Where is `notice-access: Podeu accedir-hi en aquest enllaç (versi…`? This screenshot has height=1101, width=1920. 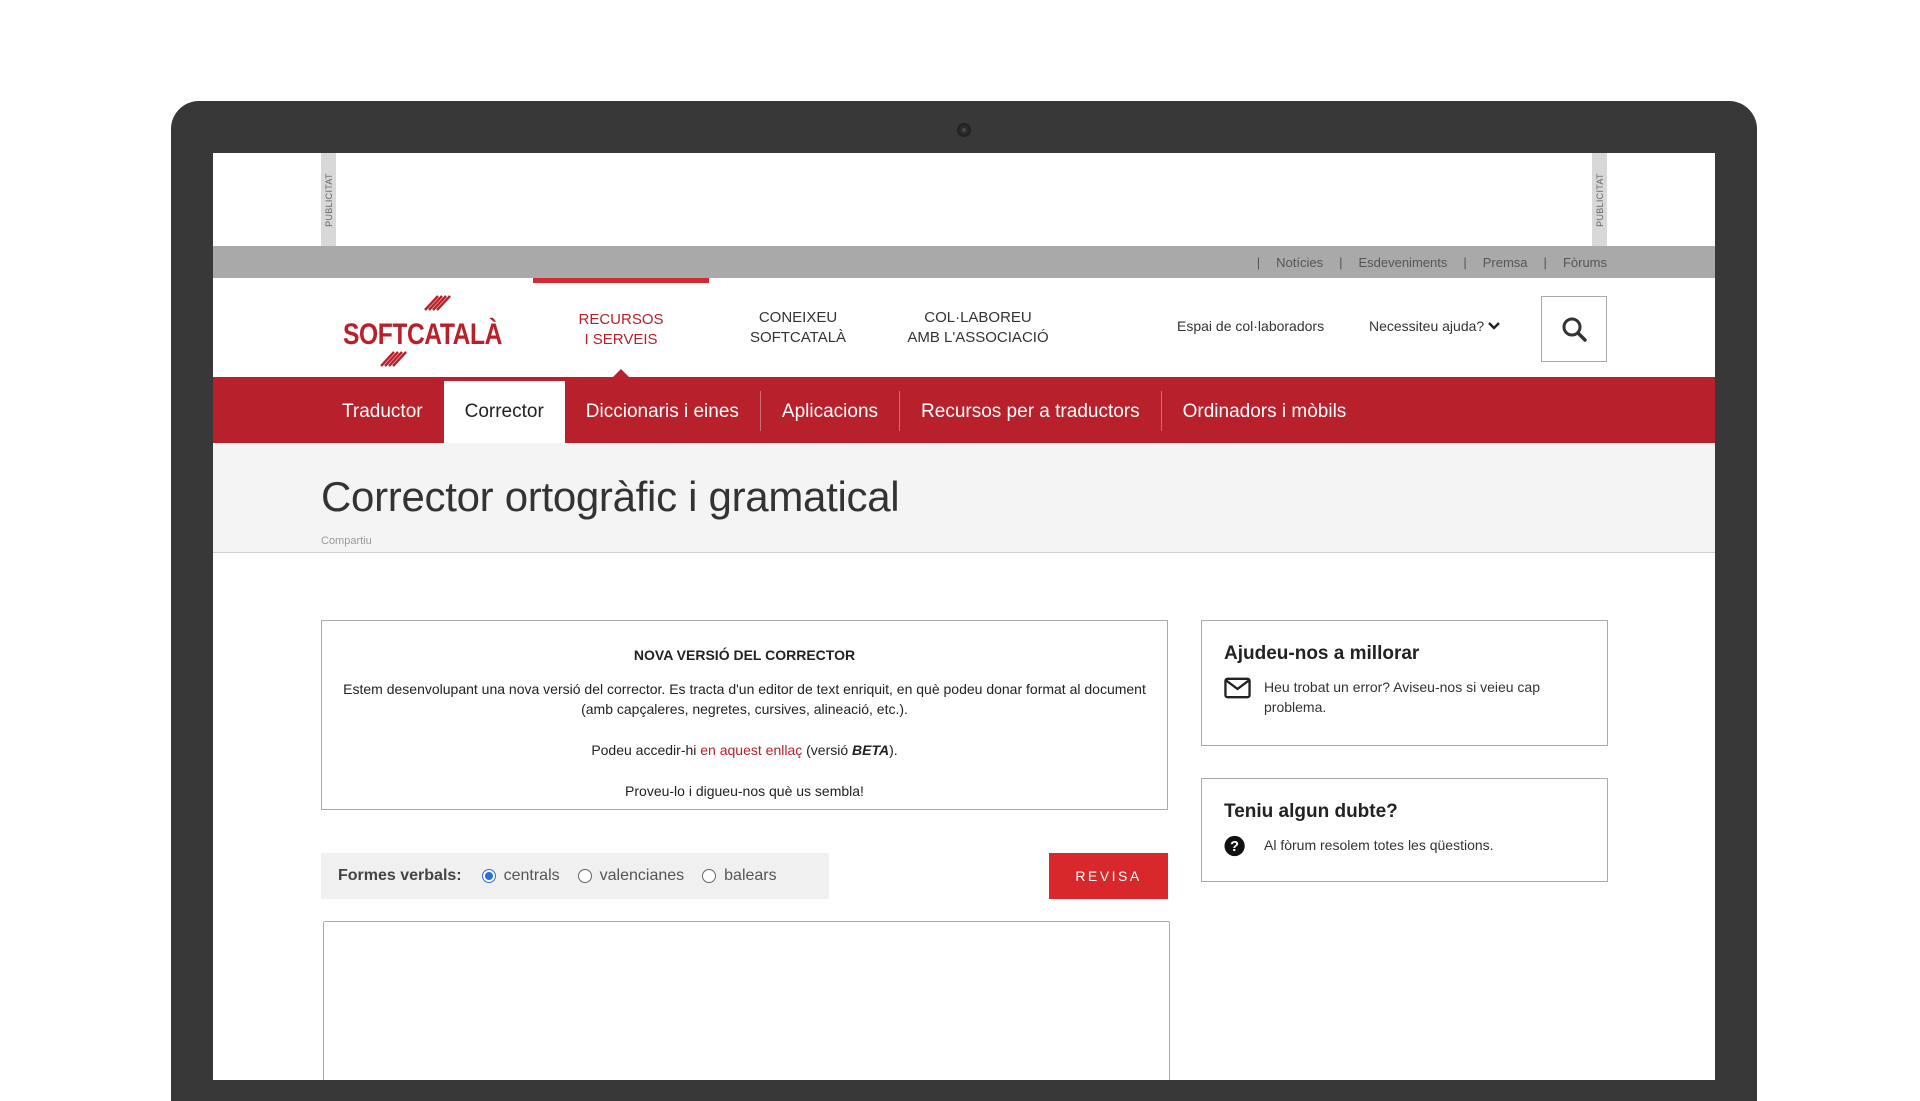
notice-access: Podeu accedir-hi en aquest enllaç (versi… is located at coordinates (744, 750).